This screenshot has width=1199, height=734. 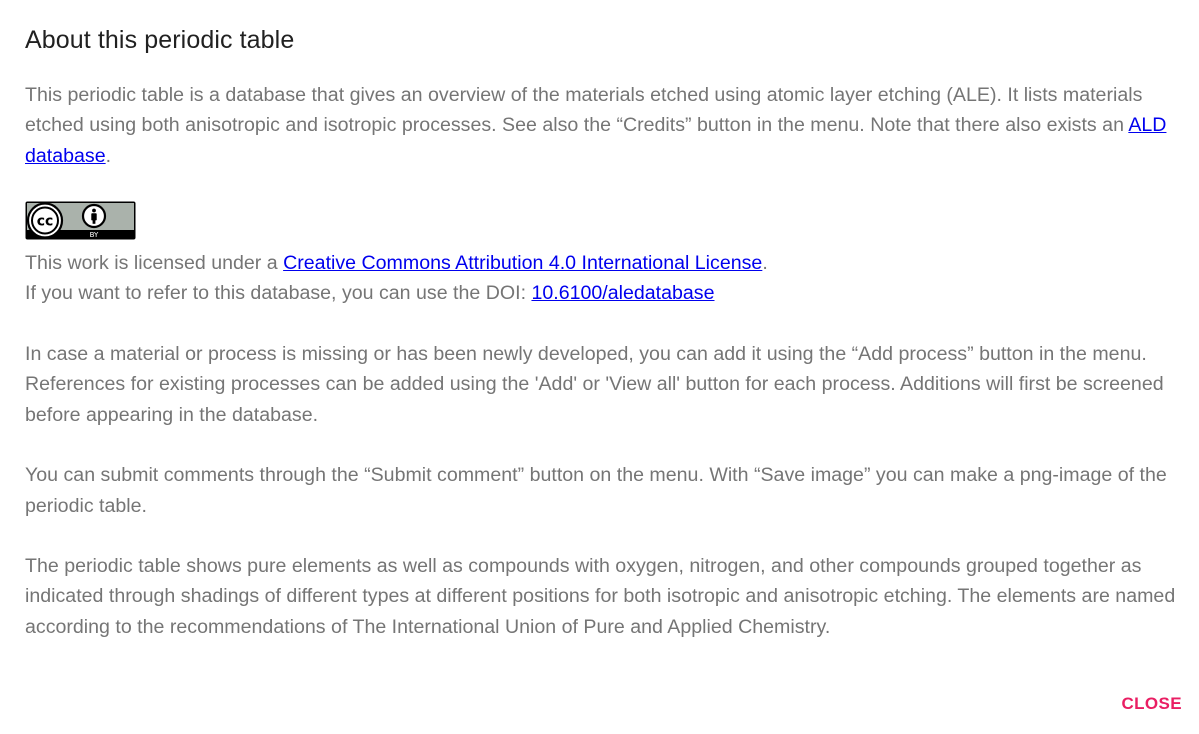 What do you see at coordinates (1151, 704) in the screenshot?
I see `close-button: CLOSE` at bounding box center [1151, 704].